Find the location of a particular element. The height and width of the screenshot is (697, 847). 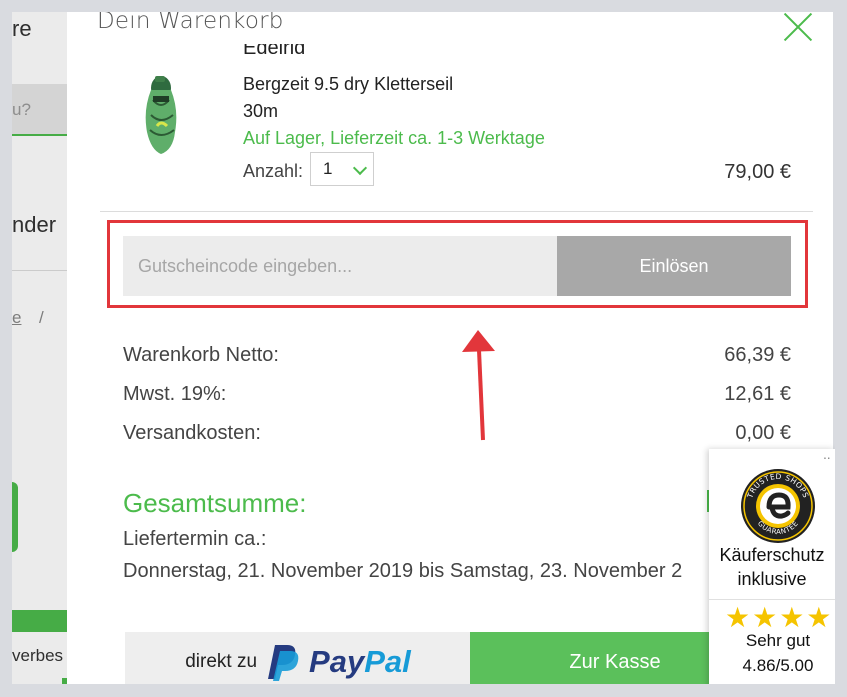

rating-label: Sehr gut is located at coordinates (778, 640).